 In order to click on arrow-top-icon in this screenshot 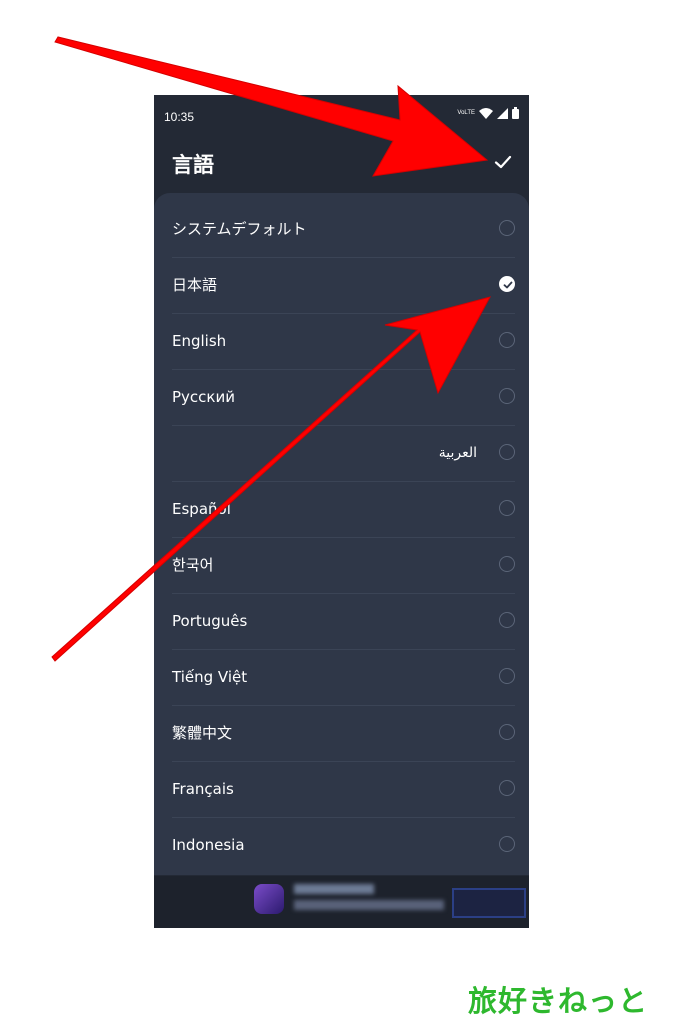, I will do `click(271, 106)`.